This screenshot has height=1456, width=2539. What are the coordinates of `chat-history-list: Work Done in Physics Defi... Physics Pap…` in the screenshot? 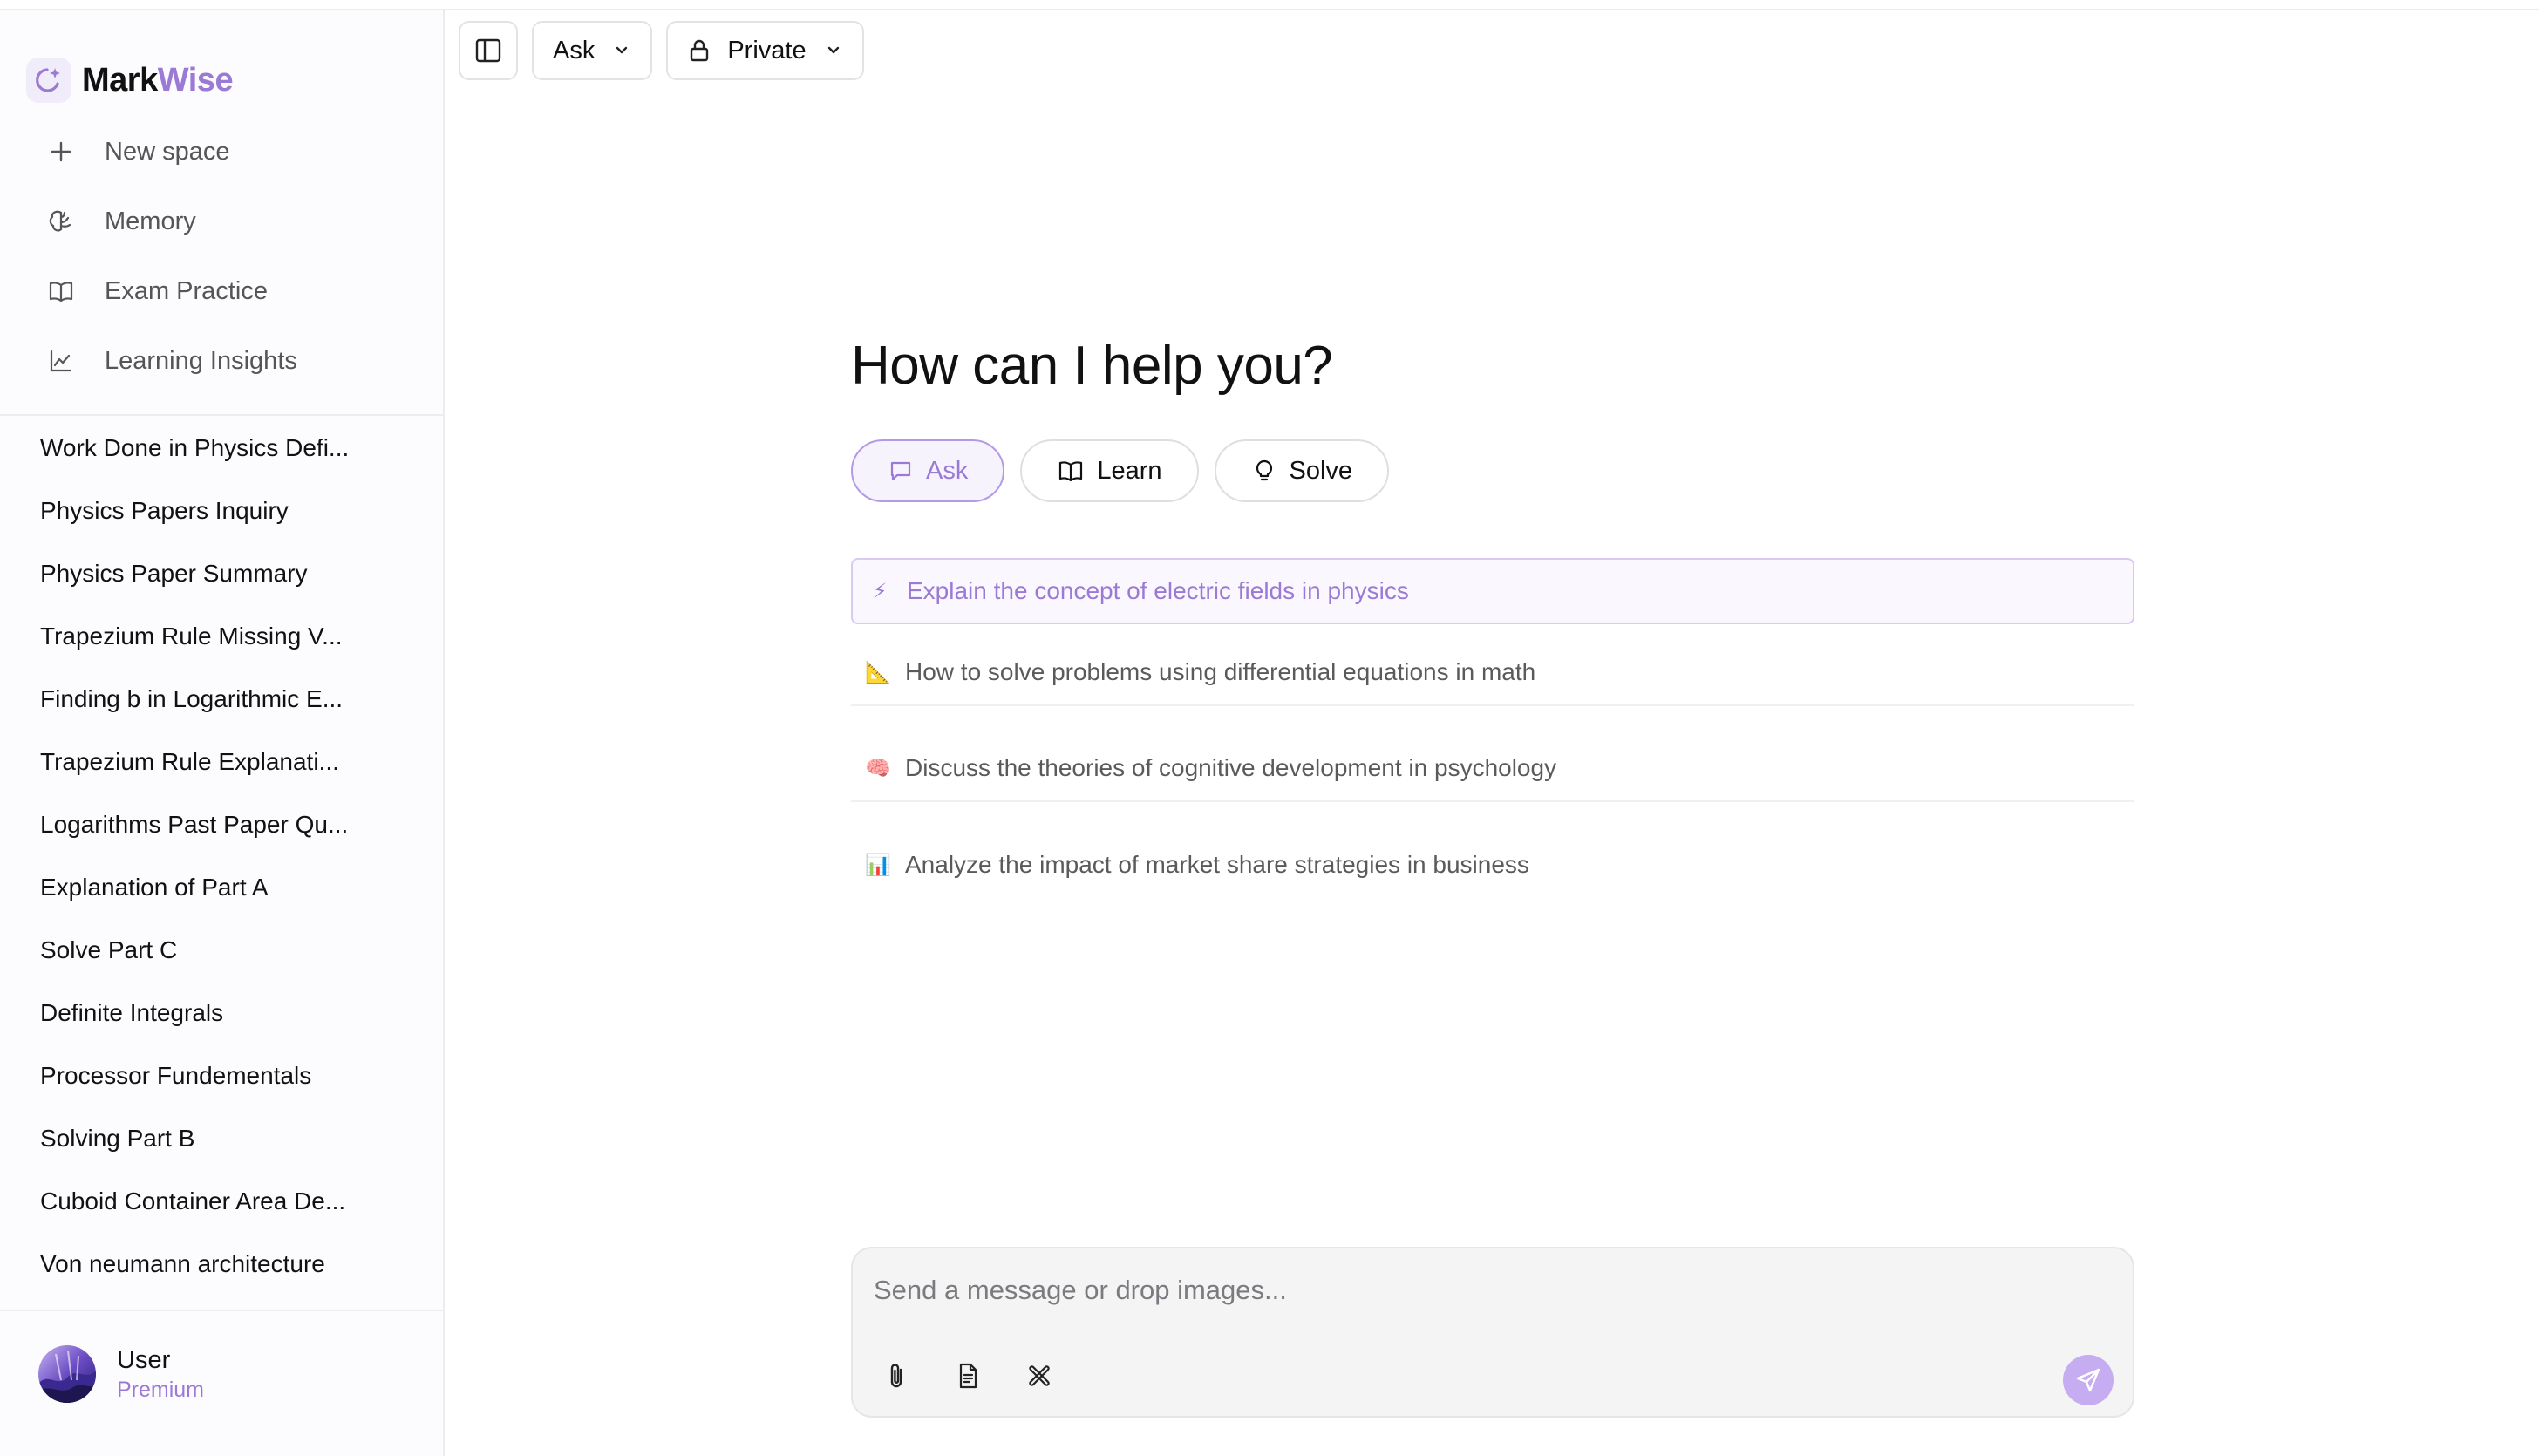 It's located at (226, 856).